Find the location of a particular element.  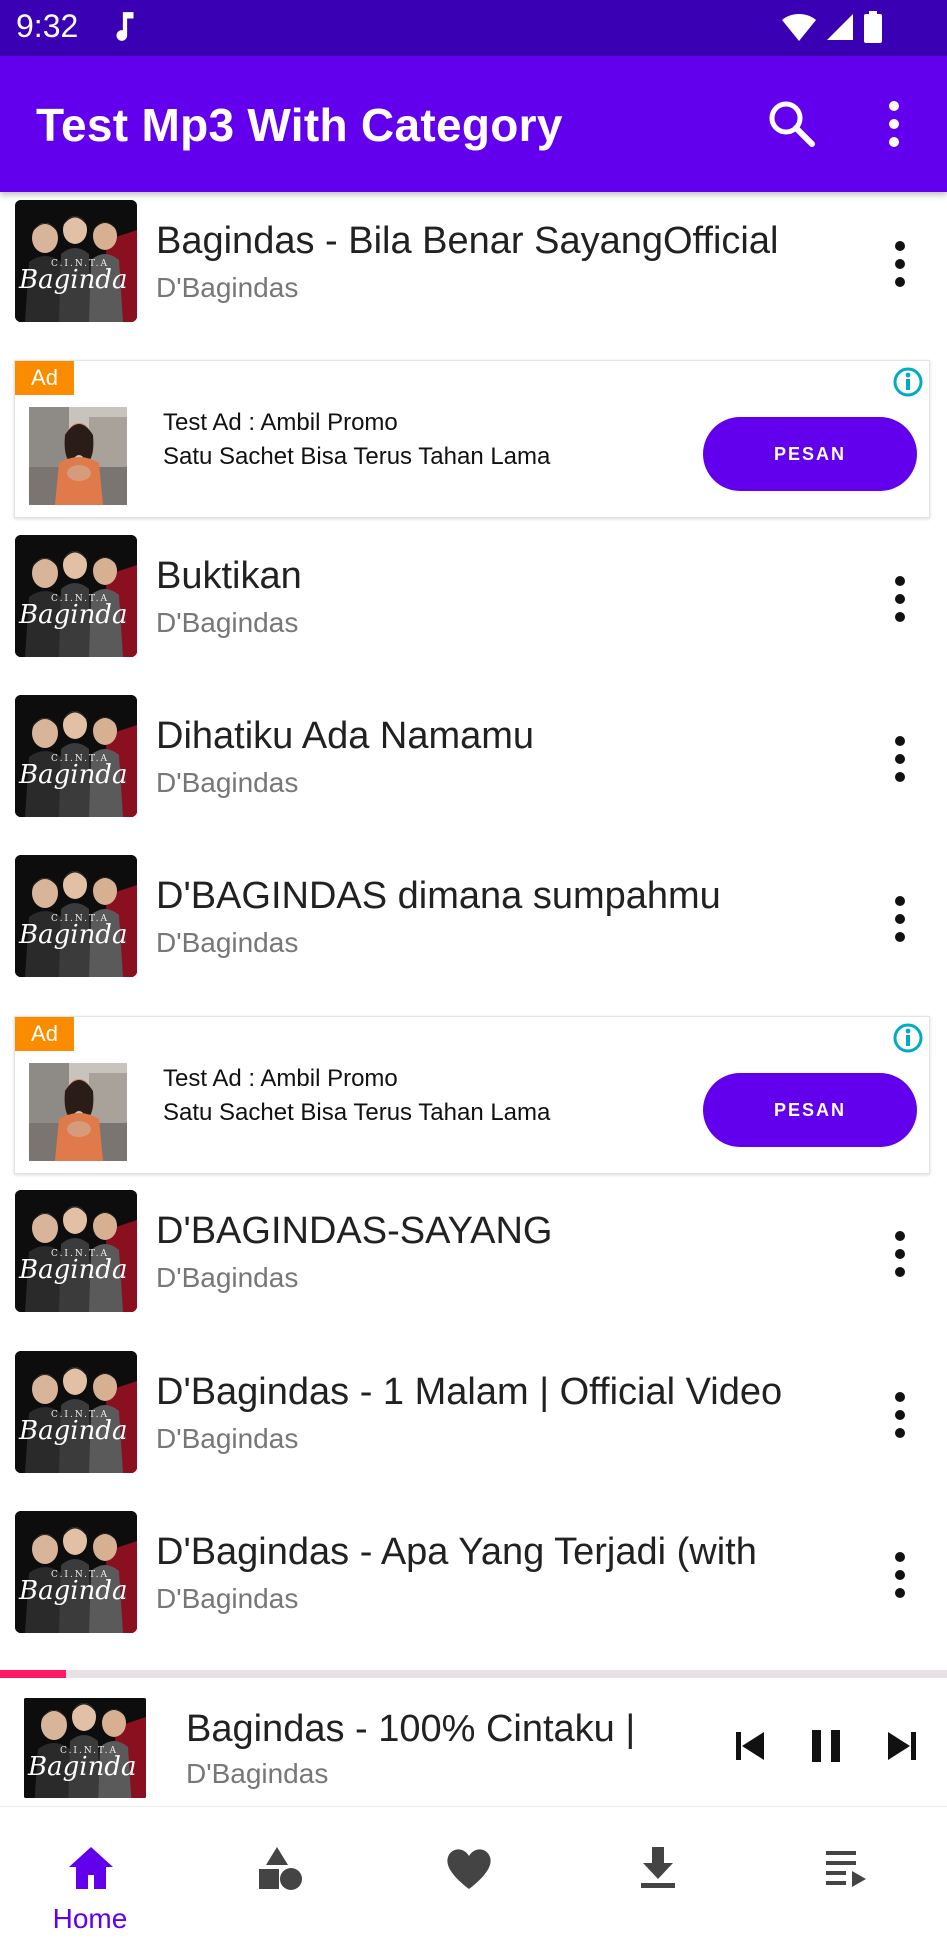

pause-icon is located at coordinates (826, 1746).